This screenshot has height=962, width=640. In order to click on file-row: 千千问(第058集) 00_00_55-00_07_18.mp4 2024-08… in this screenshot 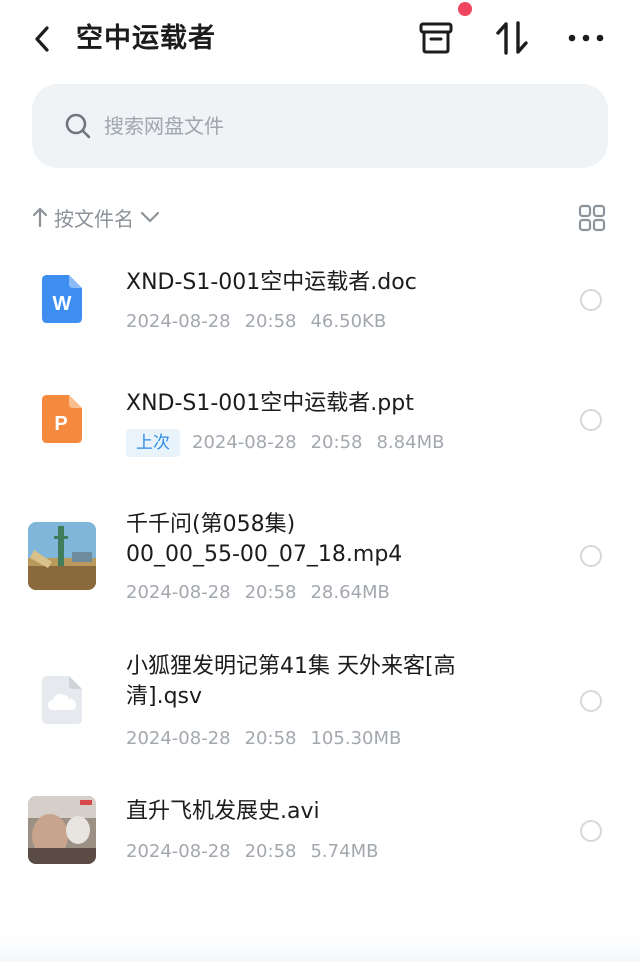, I will do `click(320, 557)`.